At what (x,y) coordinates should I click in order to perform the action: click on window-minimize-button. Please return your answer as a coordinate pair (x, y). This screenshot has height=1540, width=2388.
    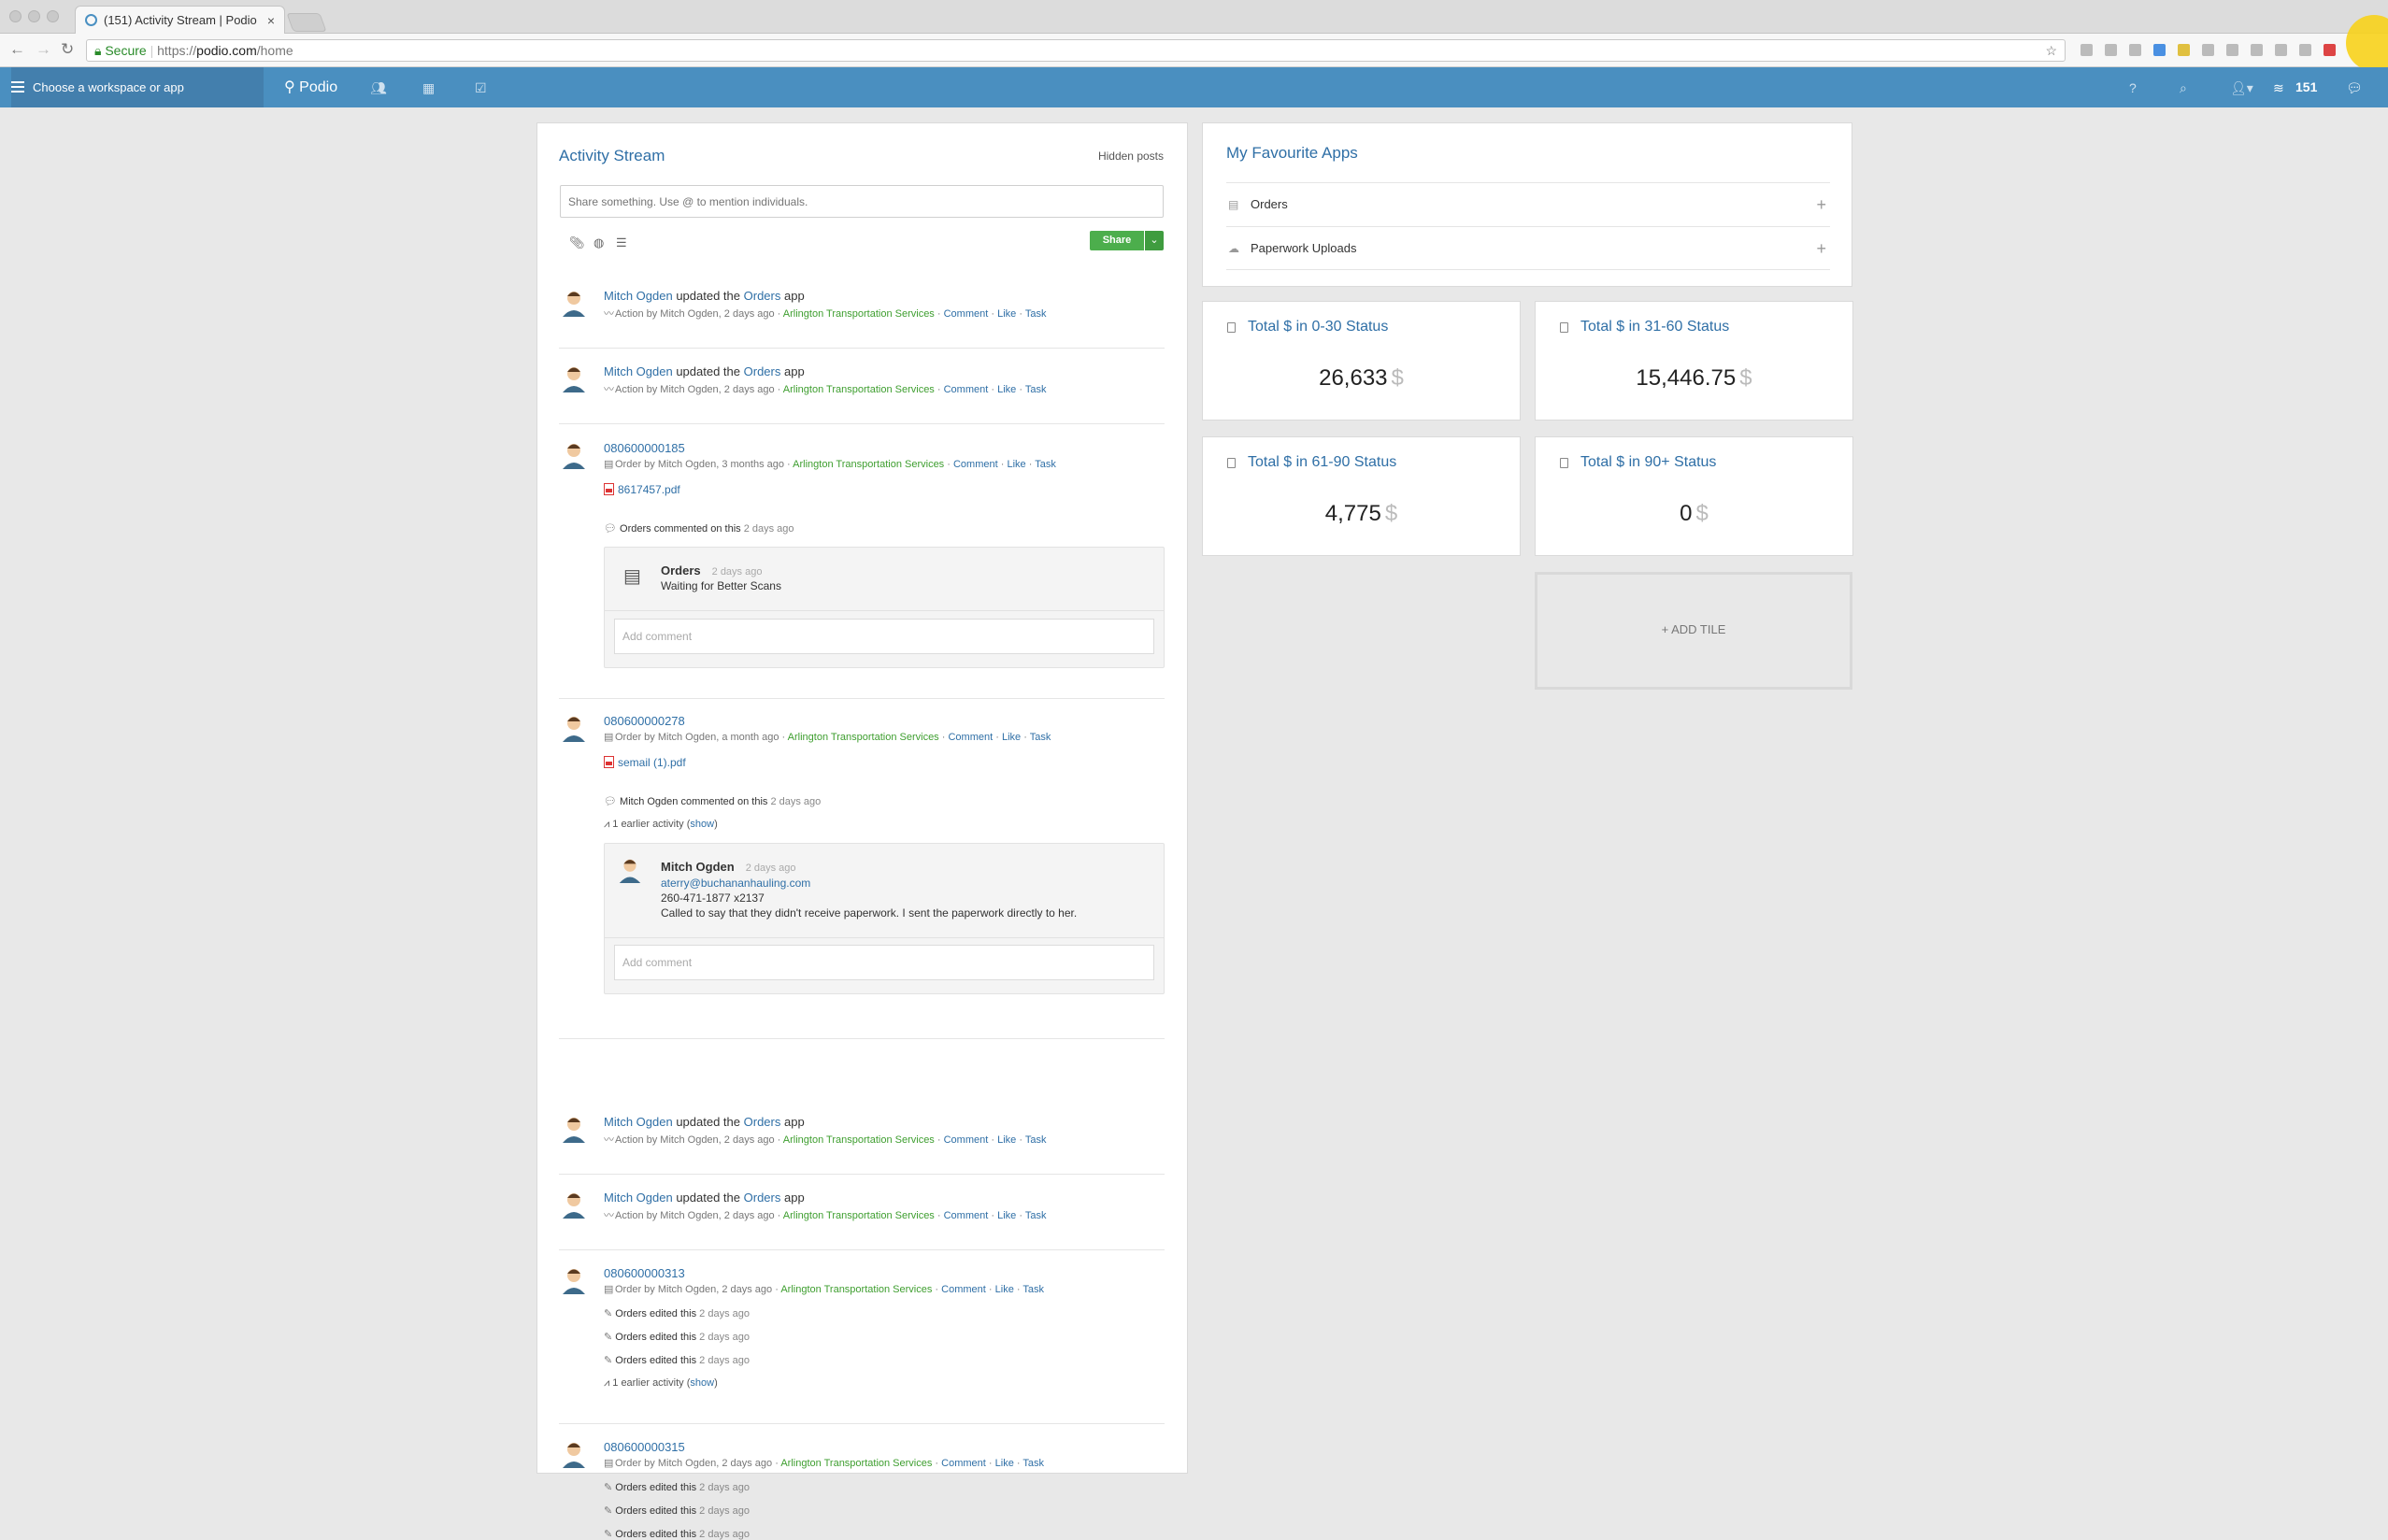
    Looking at the image, I should click on (34, 16).